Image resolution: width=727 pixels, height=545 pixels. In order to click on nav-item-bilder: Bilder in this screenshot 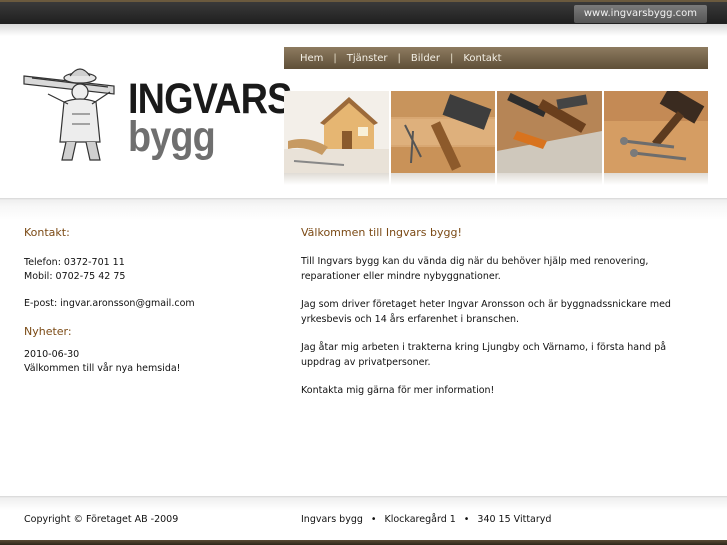, I will do `click(425, 58)`.